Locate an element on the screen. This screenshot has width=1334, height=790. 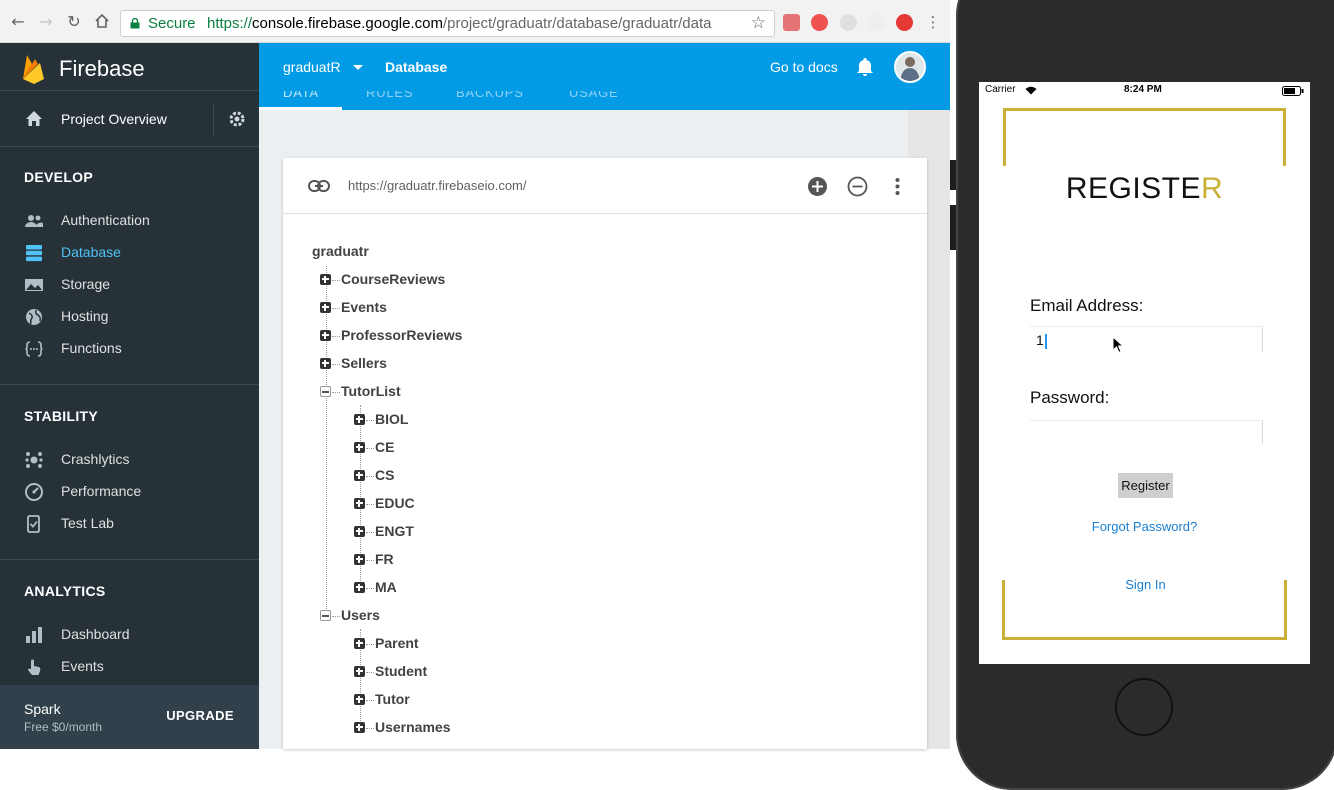
battery-icon is located at coordinates (1293, 91).